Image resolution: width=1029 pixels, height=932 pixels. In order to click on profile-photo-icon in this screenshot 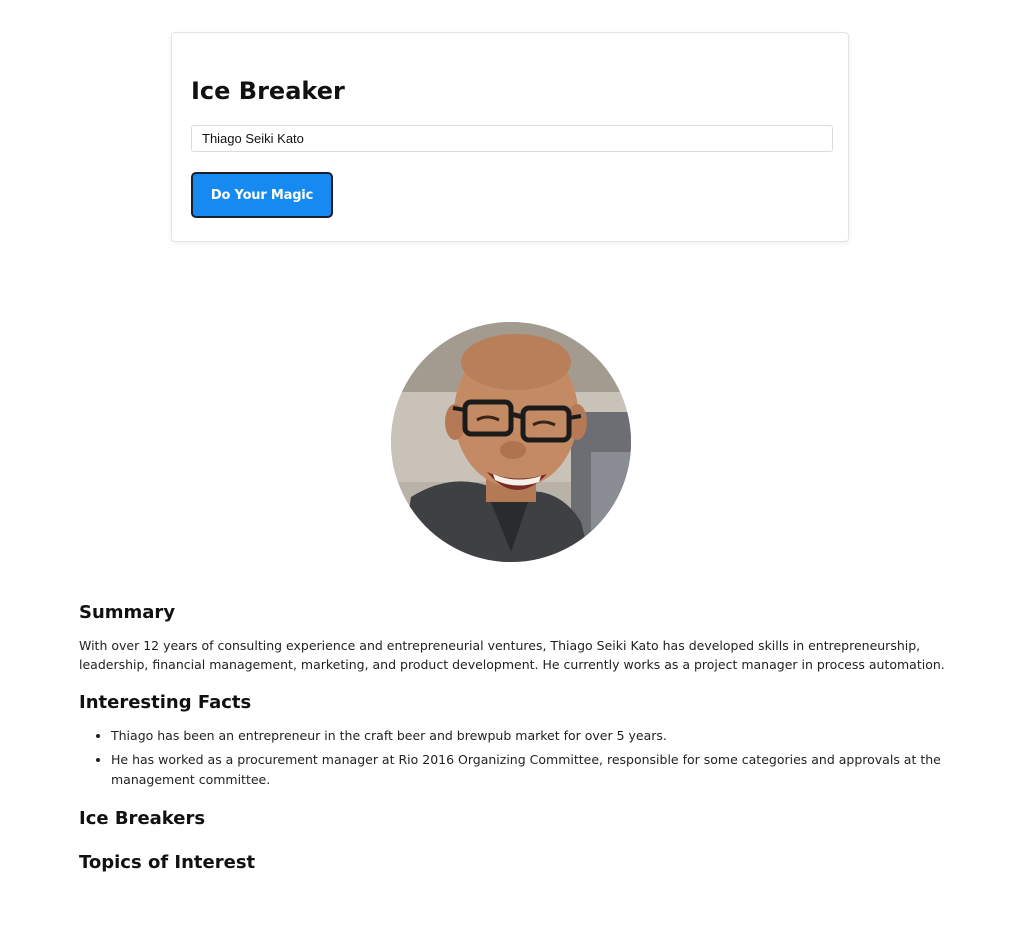, I will do `click(511, 442)`.